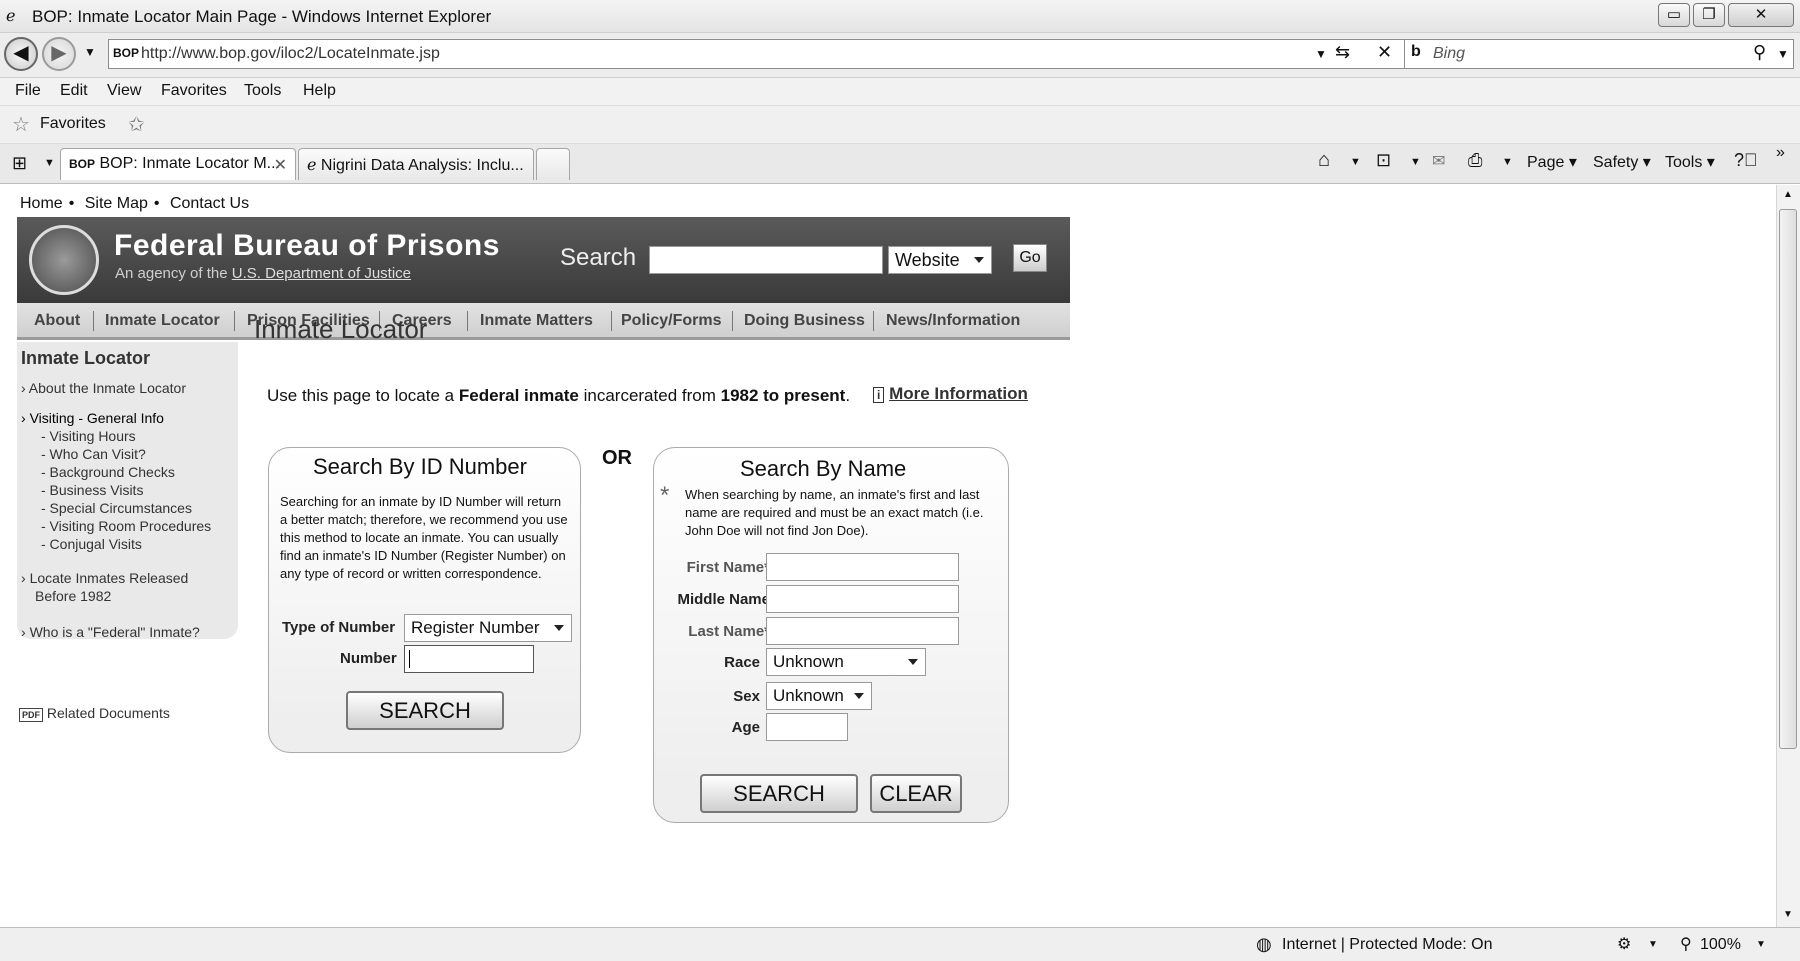 Image resolution: width=1800 pixels, height=961 pixels. I want to click on print-icon: ⎙, so click(1475, 160).